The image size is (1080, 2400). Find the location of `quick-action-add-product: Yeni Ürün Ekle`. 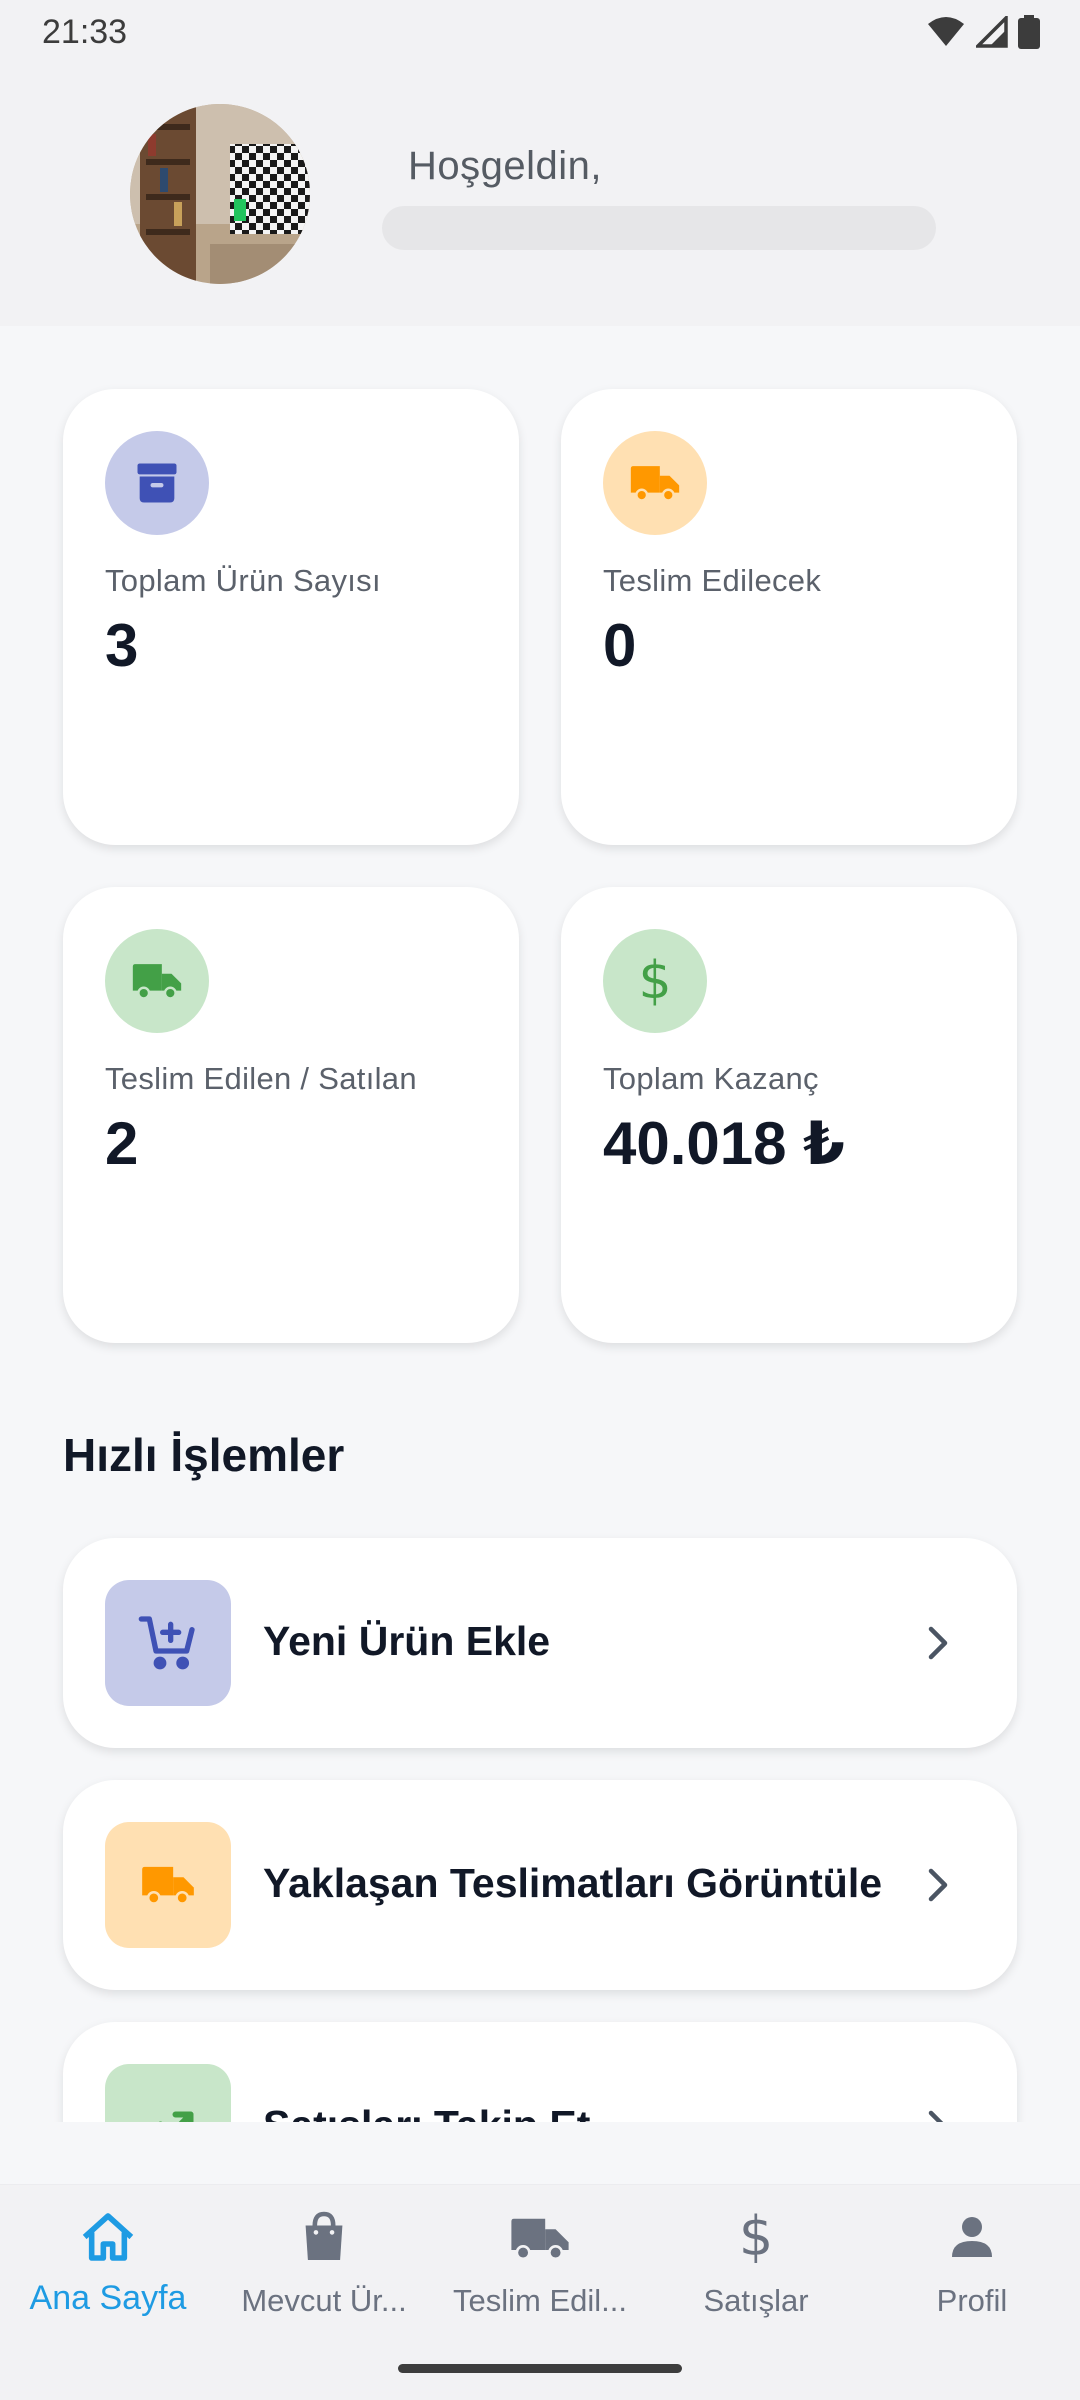

quick-action-add-product: Yeni Ürün Ekle is located at coordinates (540, 1643).